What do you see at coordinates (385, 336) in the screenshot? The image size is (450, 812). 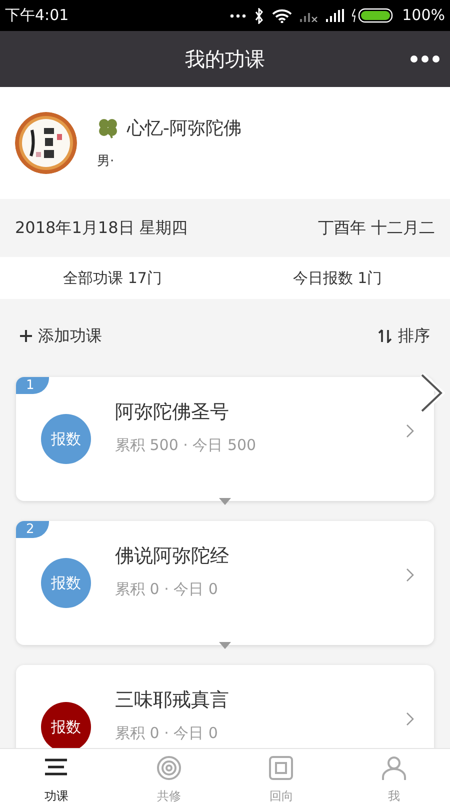 I see `sort-icon` at bounding box center [385, 336].